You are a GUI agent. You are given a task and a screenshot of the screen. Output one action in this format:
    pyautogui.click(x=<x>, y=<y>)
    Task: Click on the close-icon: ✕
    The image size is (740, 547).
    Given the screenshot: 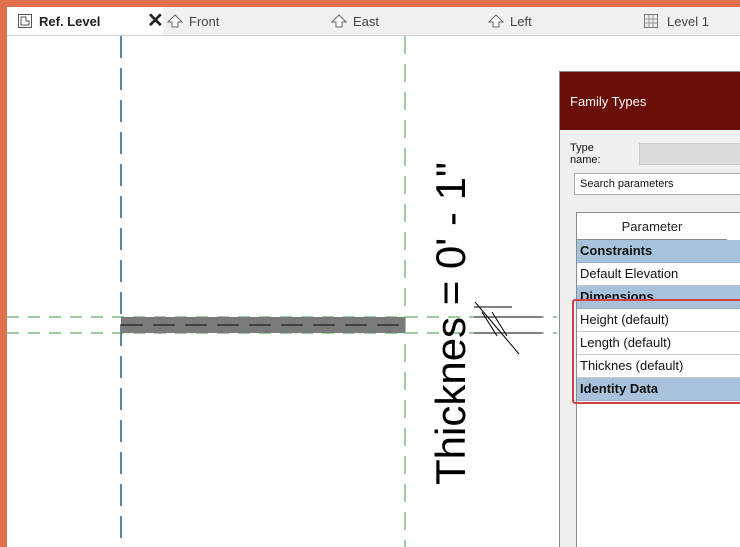 What is the action you would take?
    pyautogui.click(x=155, y=21)
    